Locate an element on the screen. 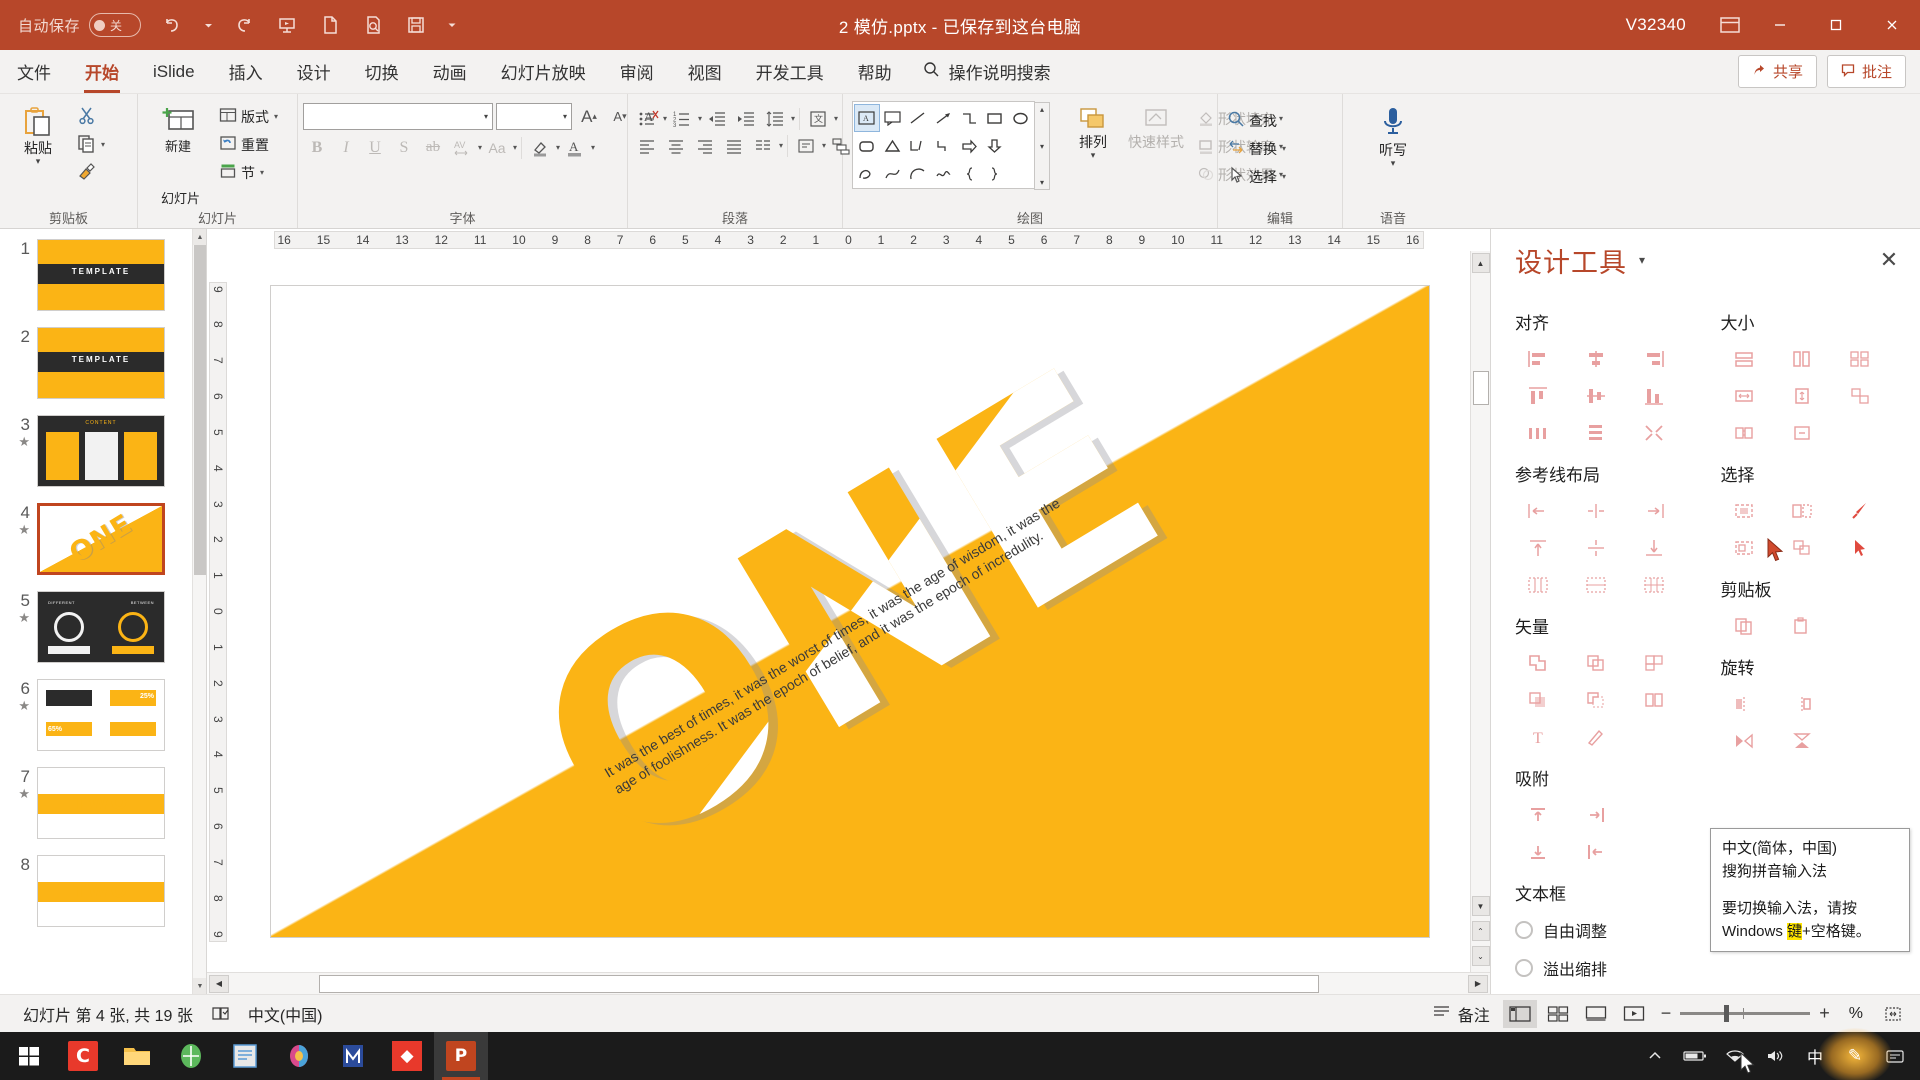 Image resolution: width=1920 pixels, height=1080 pixels. line-spacing-caret: ▾ is located at coordinates (793, 118).